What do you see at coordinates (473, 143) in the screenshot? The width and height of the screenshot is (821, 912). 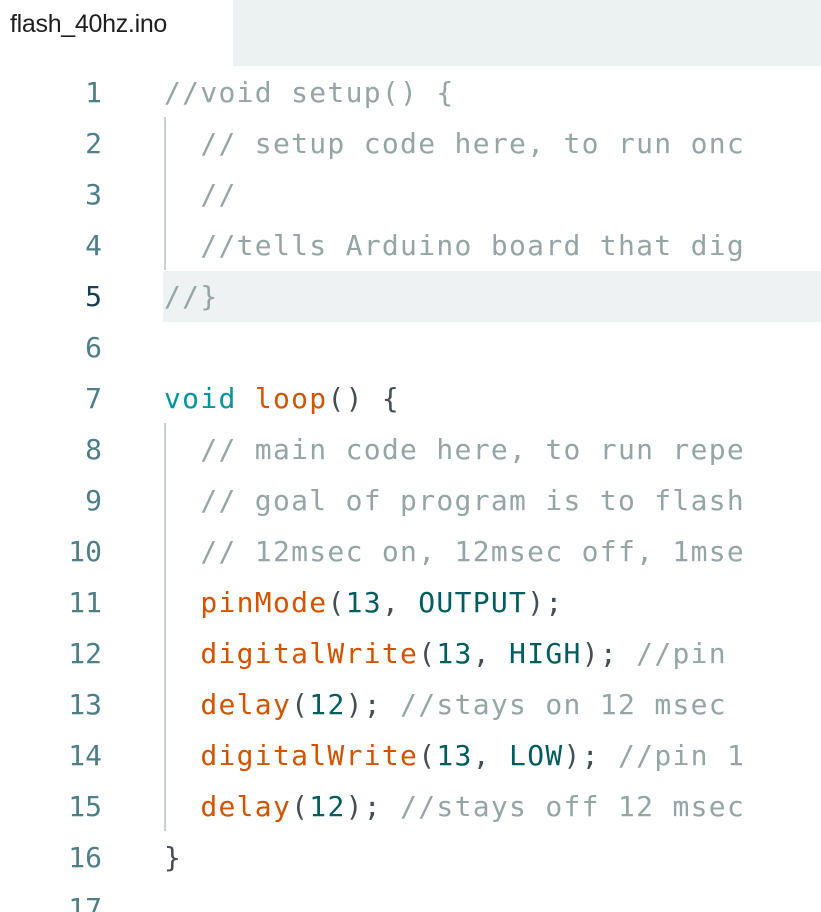 I see `code-token-comment: // setup code here, to run onc` at bounding box center [473, 143].